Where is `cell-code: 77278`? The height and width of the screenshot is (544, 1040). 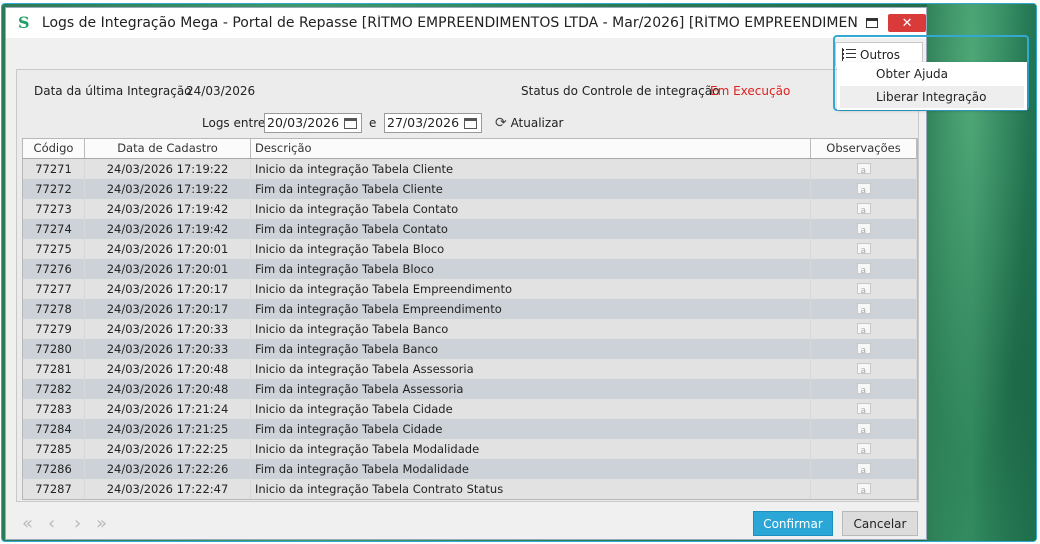 cell-code: 77278 is located at coordinates (54, 309).